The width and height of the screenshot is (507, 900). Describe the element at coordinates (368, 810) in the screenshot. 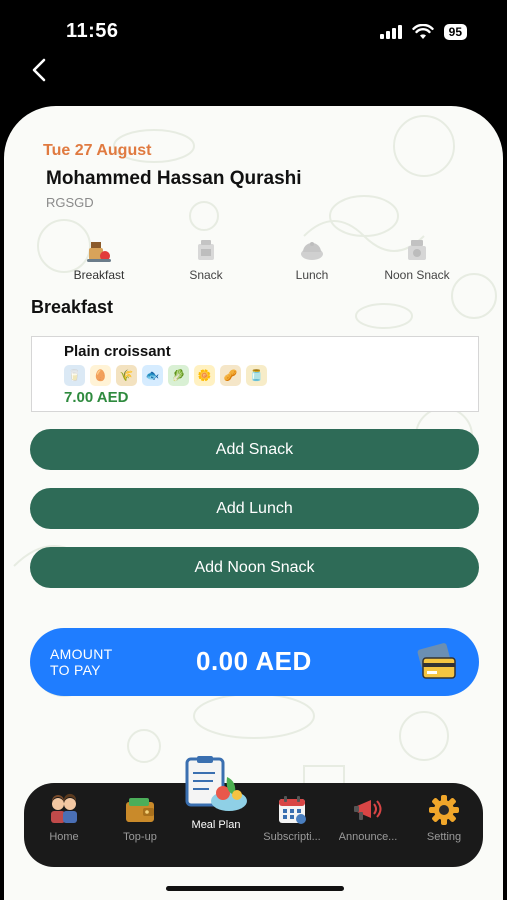

I see `megaphone-icon` at that location.